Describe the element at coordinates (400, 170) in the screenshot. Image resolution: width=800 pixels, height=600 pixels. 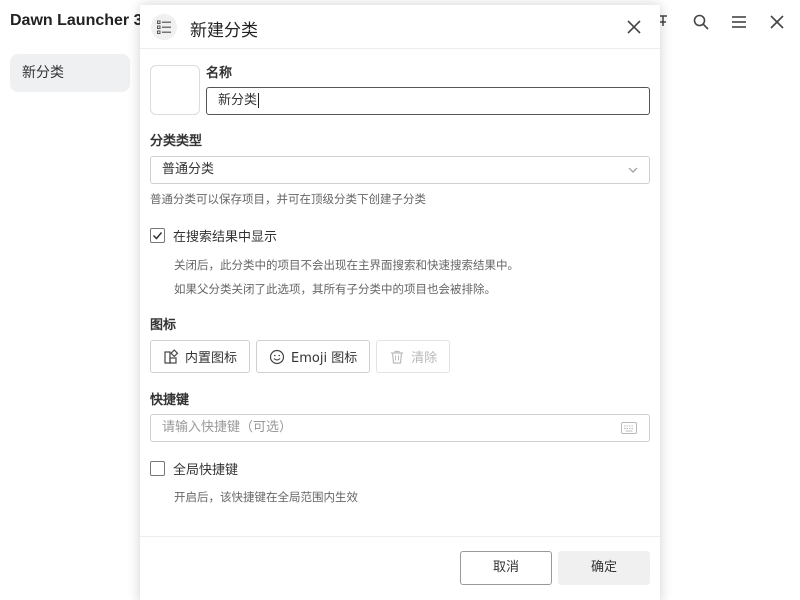
I see `category-type-select: 普通分类` at that location.